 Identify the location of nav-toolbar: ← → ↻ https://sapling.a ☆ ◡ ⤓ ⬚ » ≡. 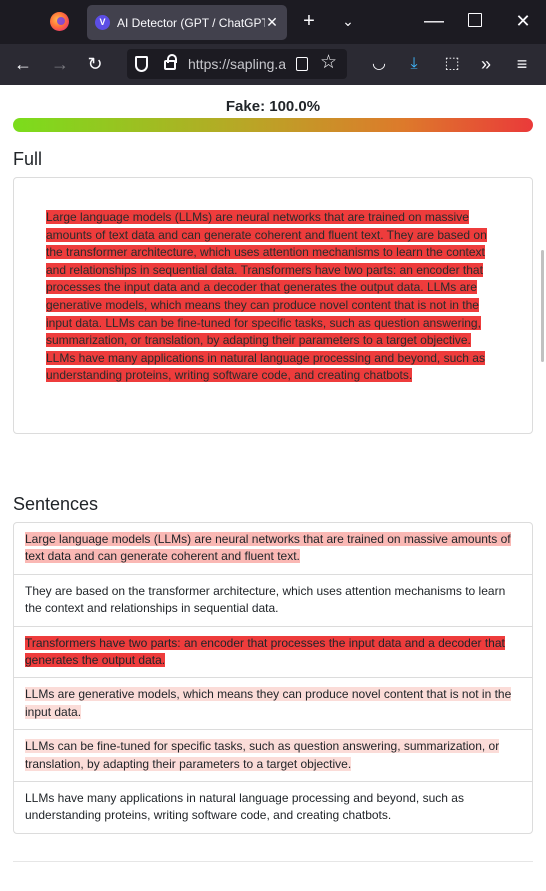
(273, 64).